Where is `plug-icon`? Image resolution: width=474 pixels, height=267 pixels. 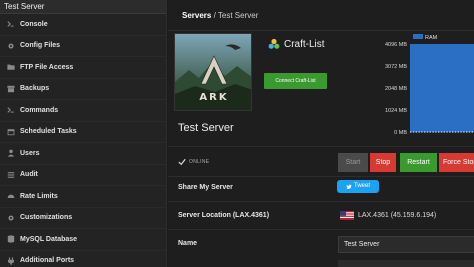 plug-icon is located at coordinates (10, 260).